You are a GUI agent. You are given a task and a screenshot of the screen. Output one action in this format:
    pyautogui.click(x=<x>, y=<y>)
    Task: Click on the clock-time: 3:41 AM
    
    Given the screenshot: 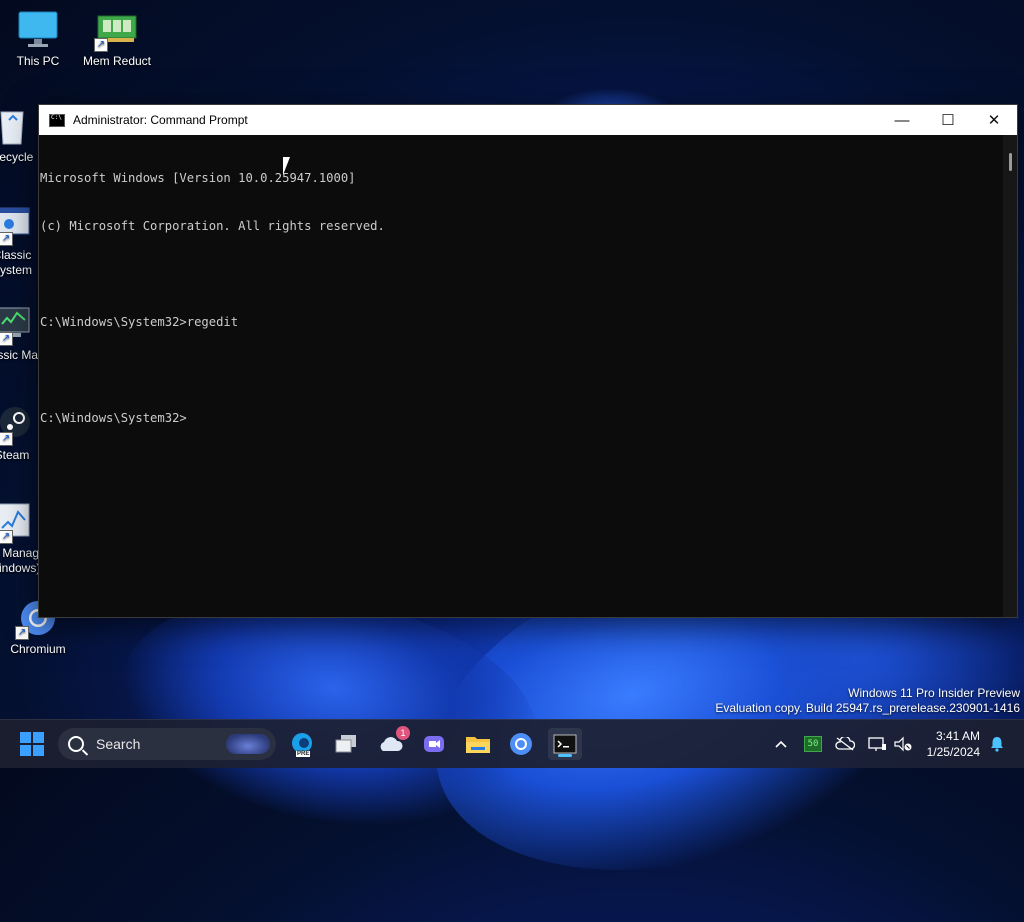 What is the action you would take?
    pyautogui.click(x=957, y=736)
    